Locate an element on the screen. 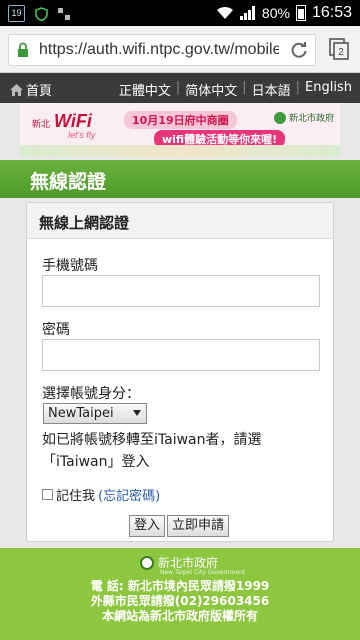 Image resolution: width=360 pixels, height=640 pixels. banner-brand-text: WiFi is located at coordinates (73, 121).